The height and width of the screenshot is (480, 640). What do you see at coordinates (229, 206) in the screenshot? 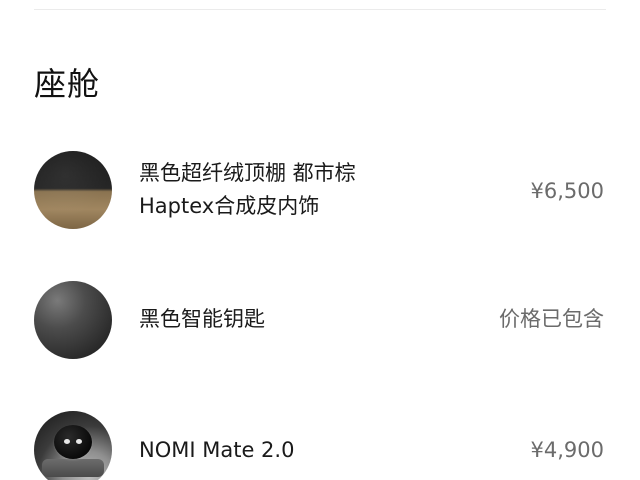
I see `item-name-line: Haptex合成皮内饰` at bounding box center [229, 206].